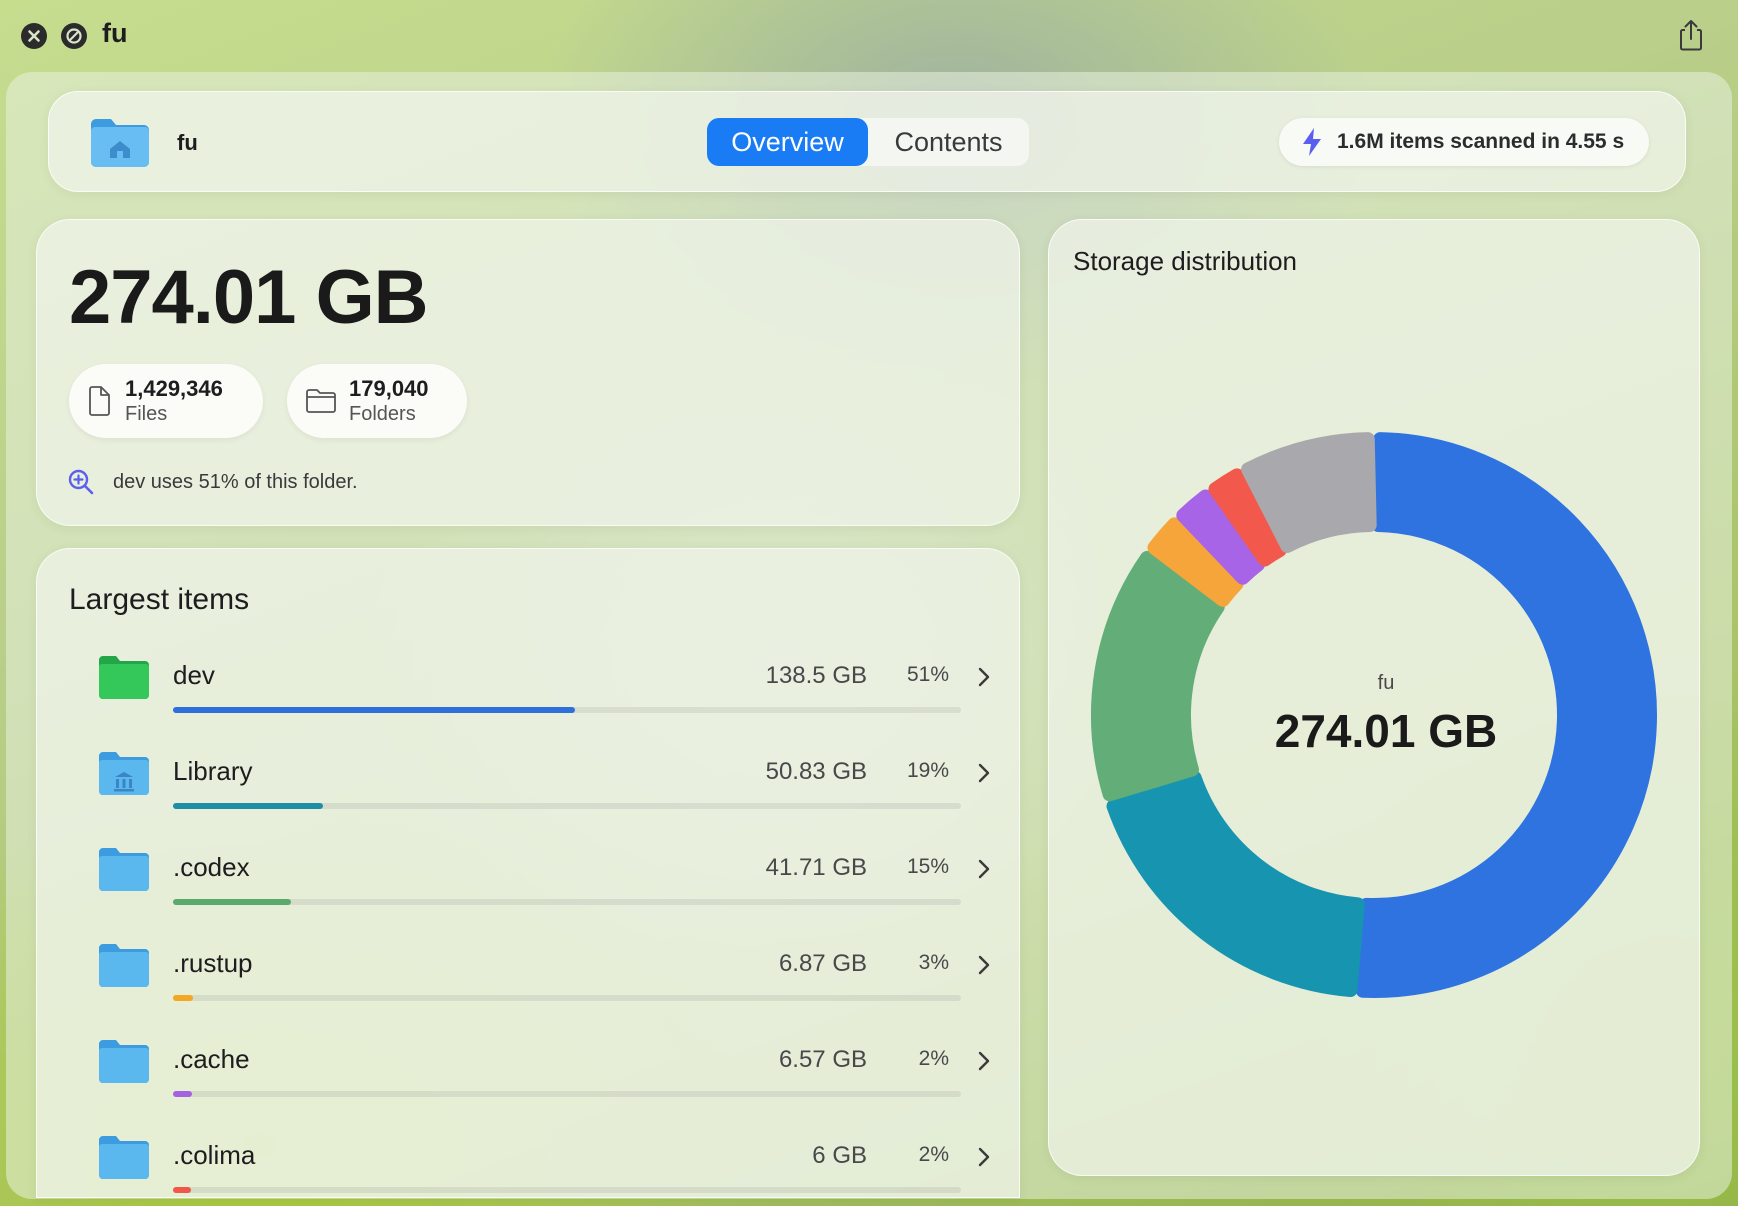  Describe the element at coordinates (159, 599) in the screenshot. I see `largest-items-title: Largest items` at that location.